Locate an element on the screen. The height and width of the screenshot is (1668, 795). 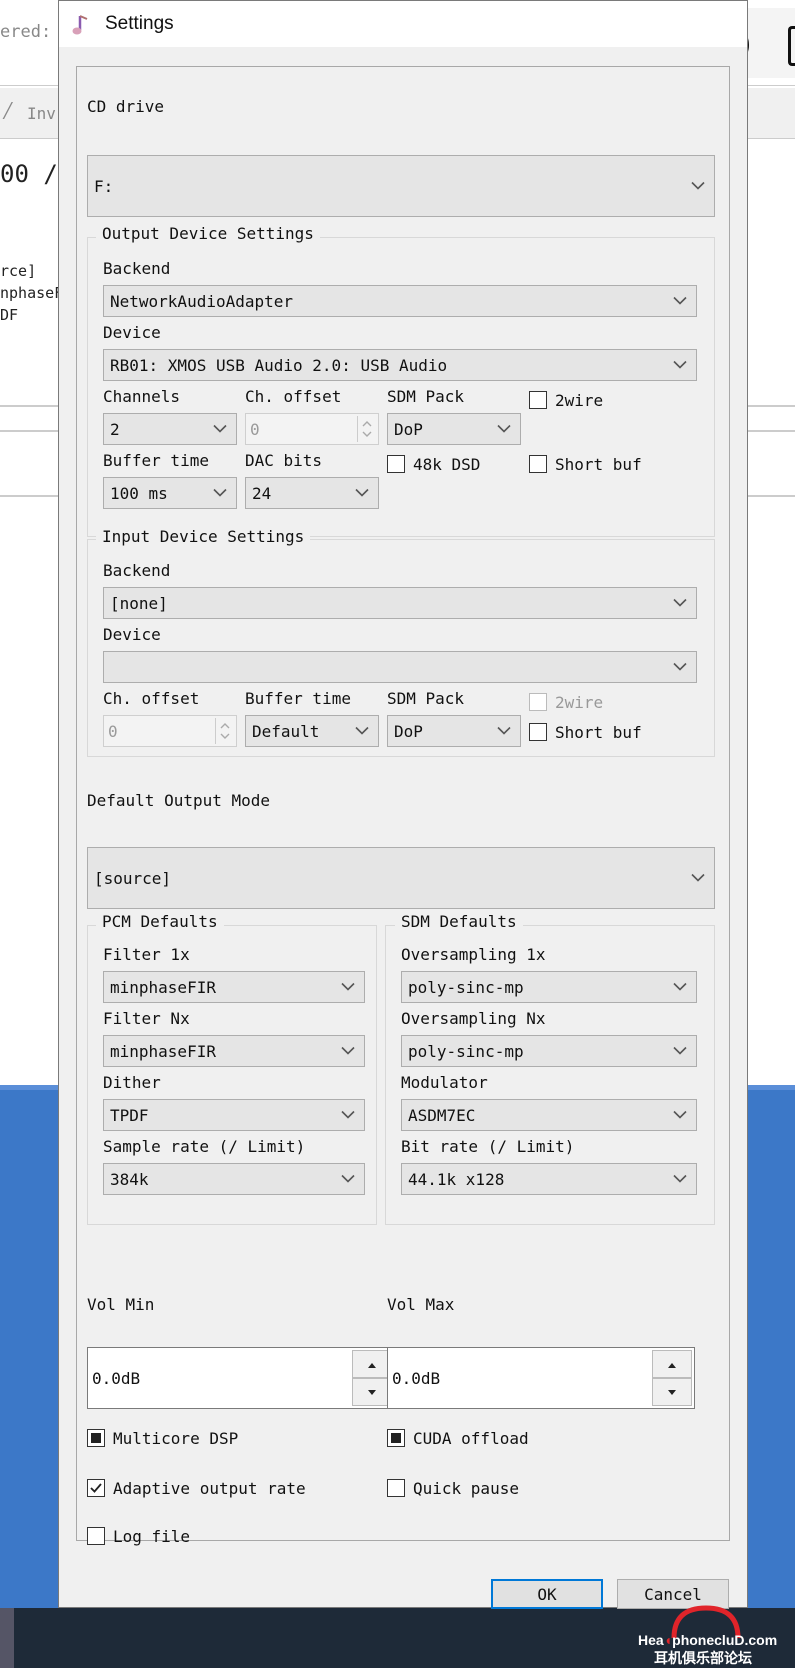
output-backend-select: NetworkAudioAdapter is located at coordinates (400, 301).